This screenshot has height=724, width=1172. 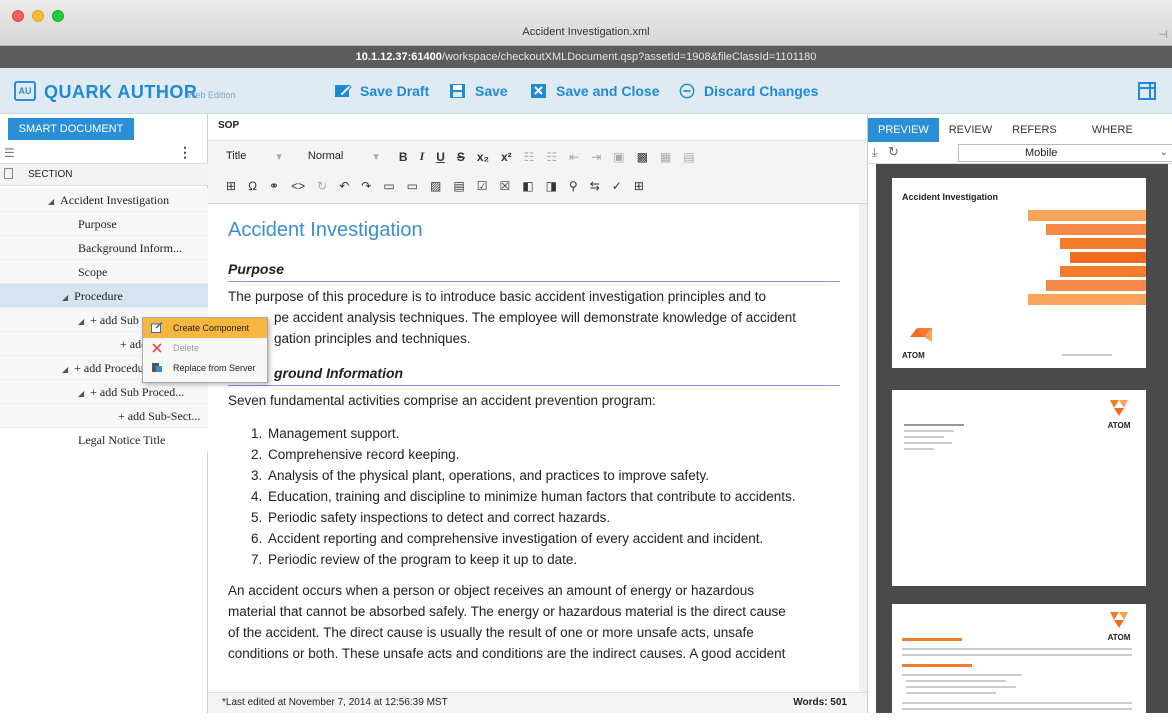 I want to click on style-select-value: Title, so click(x=236, y=156).